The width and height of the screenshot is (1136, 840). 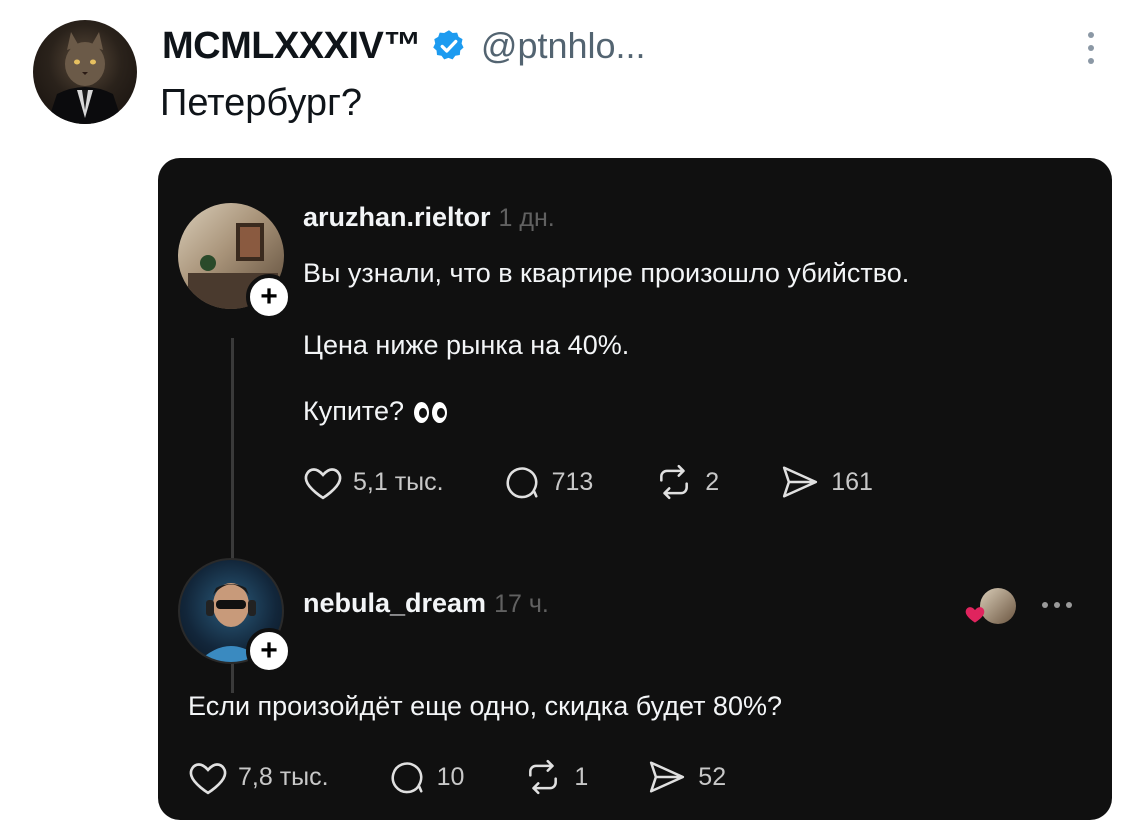 I want to click on like-count: 5,1 тыс., so click(x=398, y=481).